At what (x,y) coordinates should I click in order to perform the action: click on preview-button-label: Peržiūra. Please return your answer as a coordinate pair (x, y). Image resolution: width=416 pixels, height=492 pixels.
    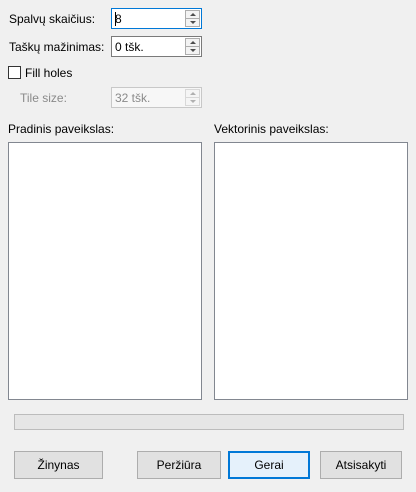
    Looking at the image, I should click on (179, 465).